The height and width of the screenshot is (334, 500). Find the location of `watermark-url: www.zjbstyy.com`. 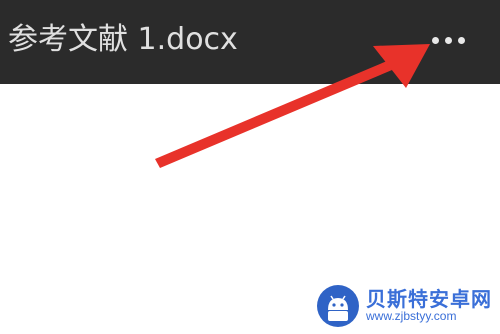

watermark-url: www.zjbstyy.com is located at coordinates (411, 316).